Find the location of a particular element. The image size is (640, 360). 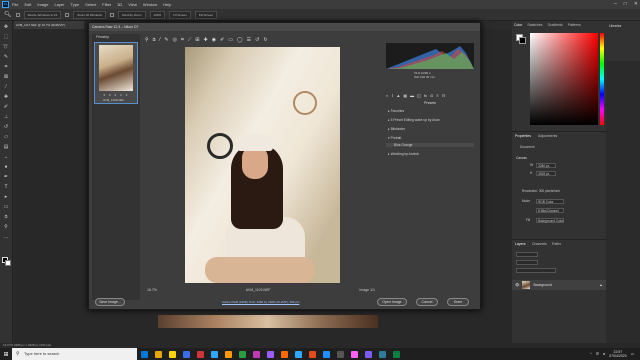

zoom-icon: ⚲ is located at coordinates (147, 40).